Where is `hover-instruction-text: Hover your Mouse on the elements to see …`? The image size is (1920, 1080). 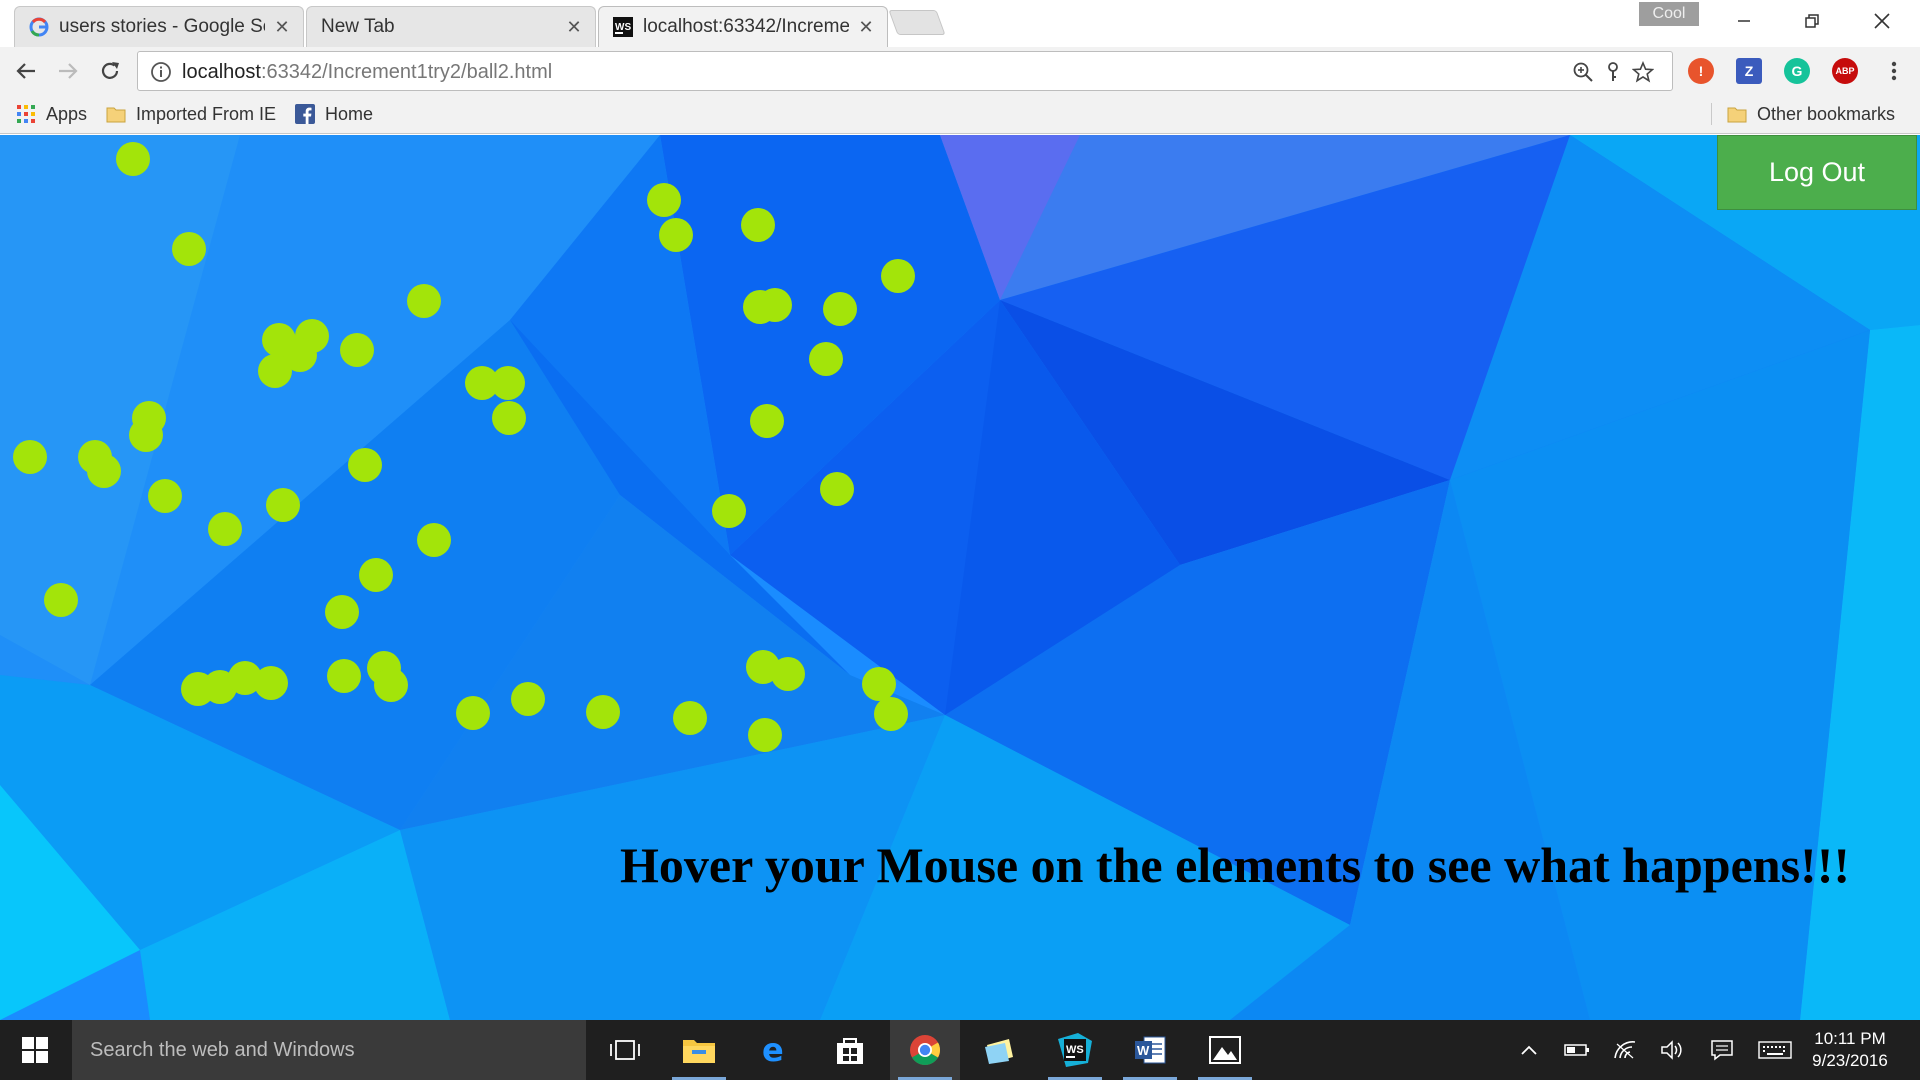 hover-instruction-text: Hover your Mouse on the elements to see … is located at coordinates (1235, 865).